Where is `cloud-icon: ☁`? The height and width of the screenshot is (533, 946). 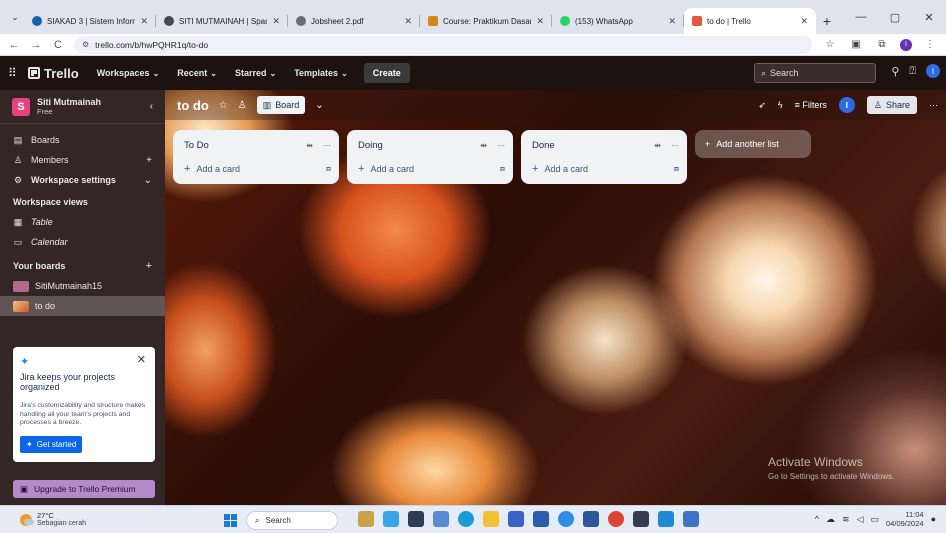
cloud-icon: ☁ is located at coordinates (830, 519).